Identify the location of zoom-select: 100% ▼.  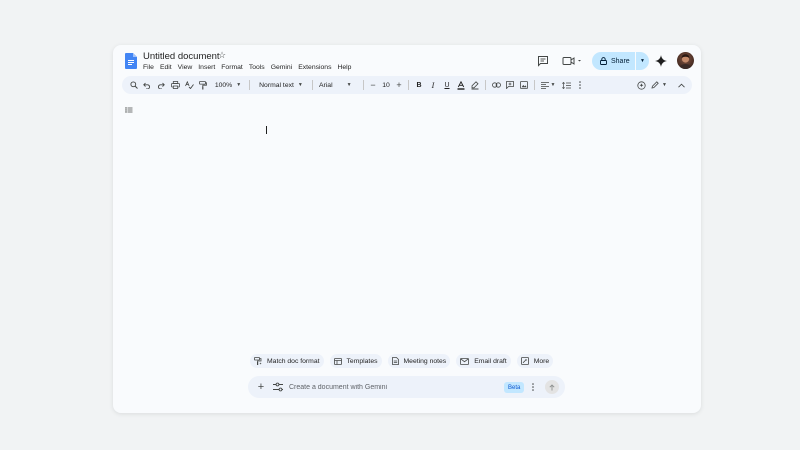
(228, 85).